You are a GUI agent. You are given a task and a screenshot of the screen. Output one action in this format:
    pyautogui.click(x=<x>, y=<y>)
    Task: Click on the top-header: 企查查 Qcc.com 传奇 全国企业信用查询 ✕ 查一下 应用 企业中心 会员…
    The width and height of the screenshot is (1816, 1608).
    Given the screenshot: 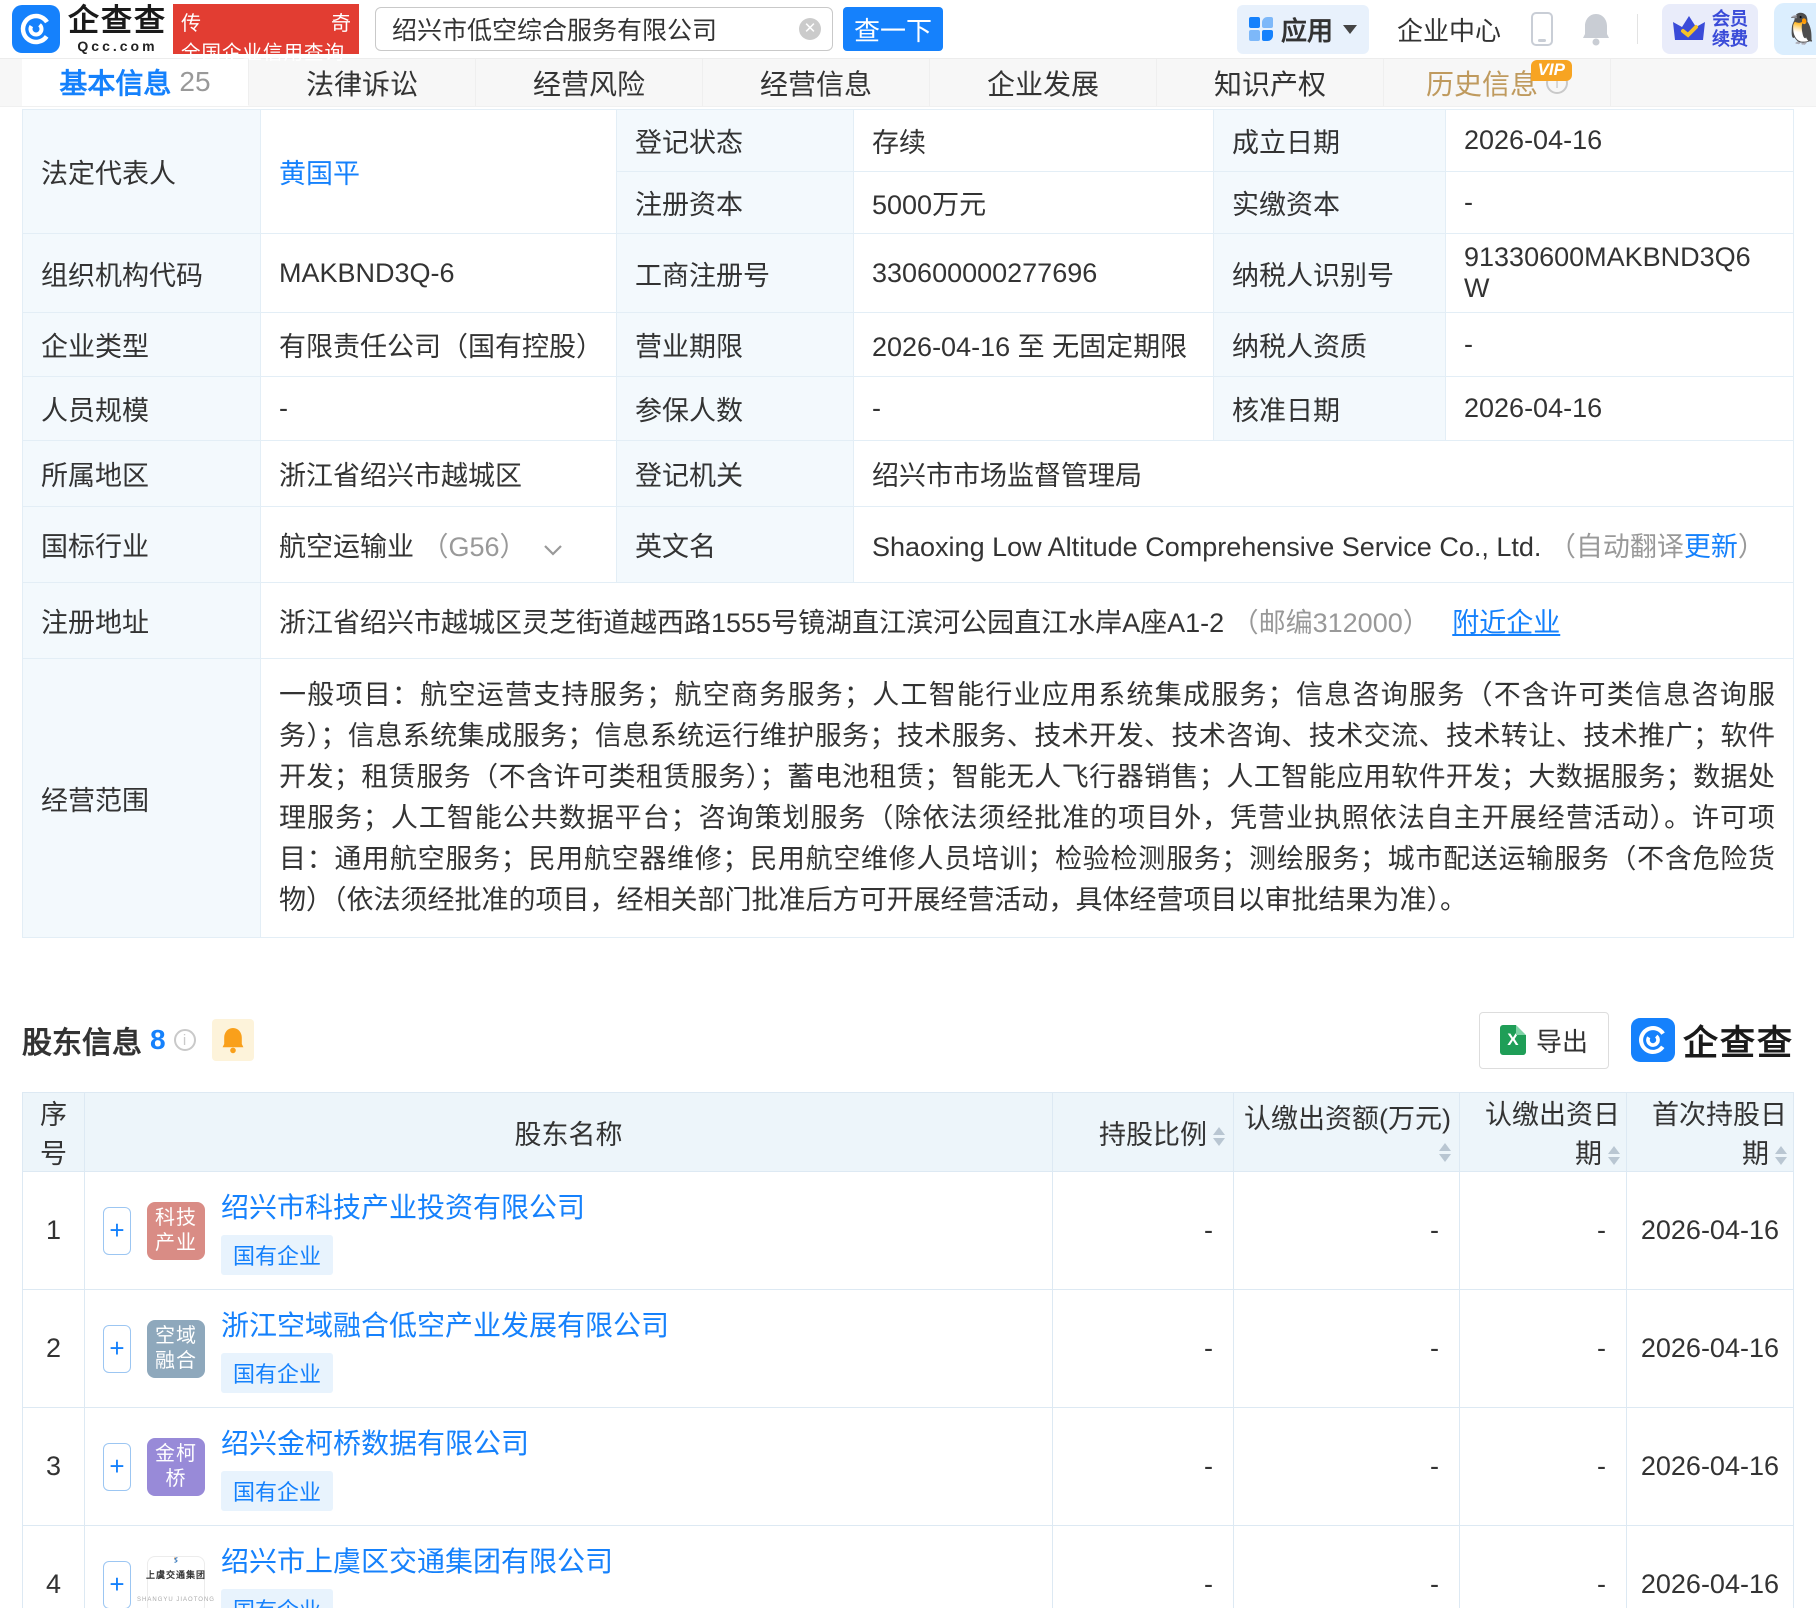 What is the action you would take?
    pyautogui.click(x=908, y=32)
    